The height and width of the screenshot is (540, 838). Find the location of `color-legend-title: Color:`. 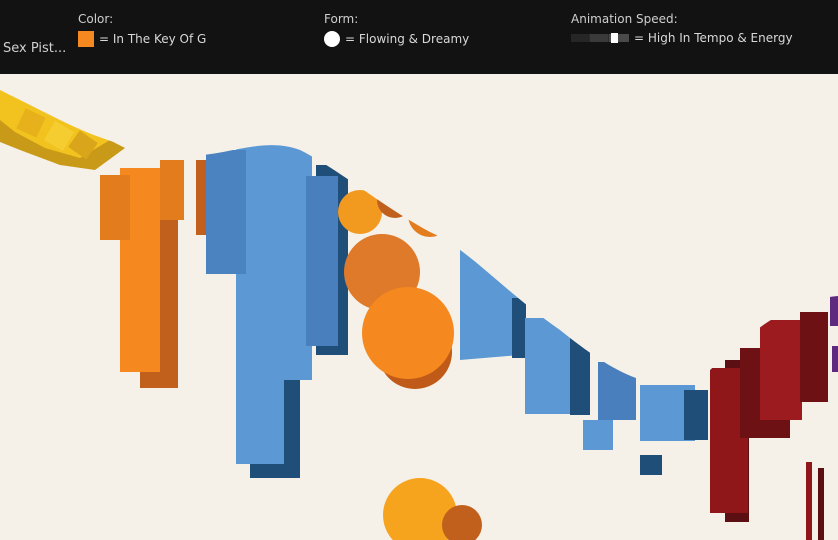

color-legend-title: Color: is located at coordinates (96, 19).